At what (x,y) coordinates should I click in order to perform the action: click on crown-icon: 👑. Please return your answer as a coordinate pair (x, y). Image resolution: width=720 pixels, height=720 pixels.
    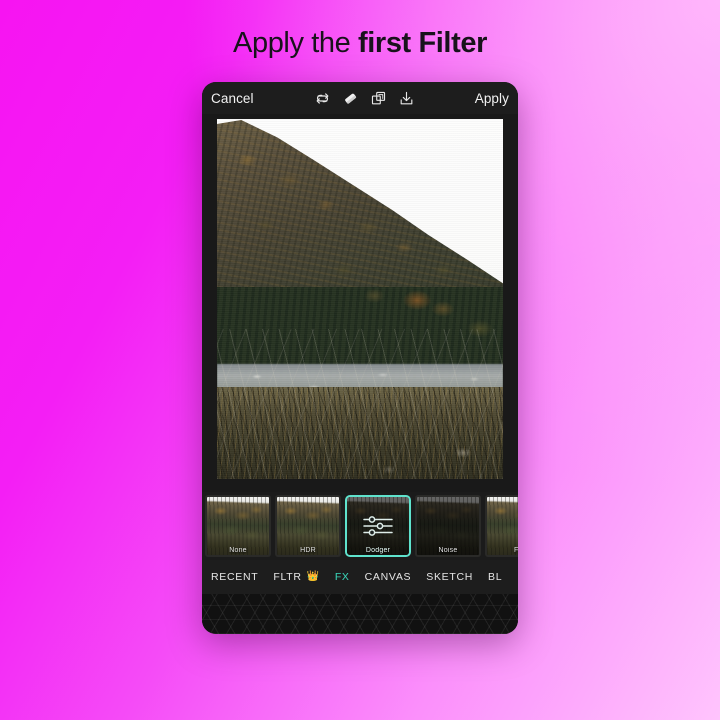
    Looking at the image, I should click on (313, 576).